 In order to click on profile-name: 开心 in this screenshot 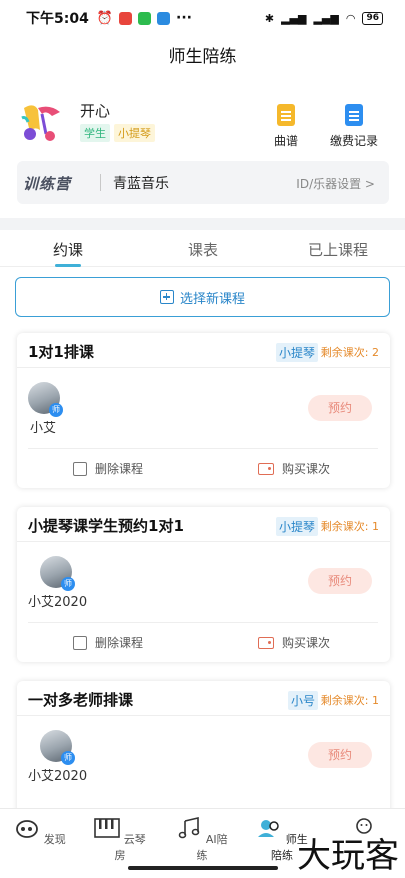, I will do `click(95, 111)`.